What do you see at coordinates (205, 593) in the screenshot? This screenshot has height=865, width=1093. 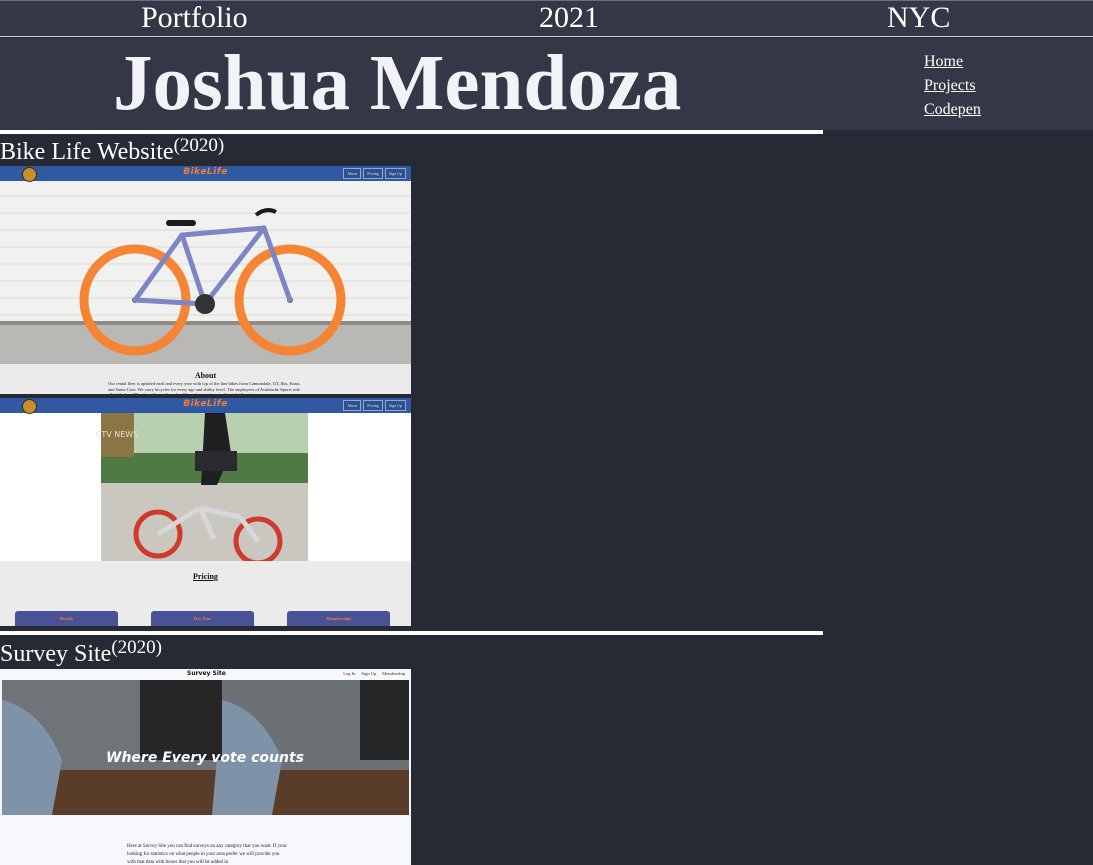 I see `bike-pricing-section: Pricing Hourly Day Pass Membership` at bounding box center [205, 593].